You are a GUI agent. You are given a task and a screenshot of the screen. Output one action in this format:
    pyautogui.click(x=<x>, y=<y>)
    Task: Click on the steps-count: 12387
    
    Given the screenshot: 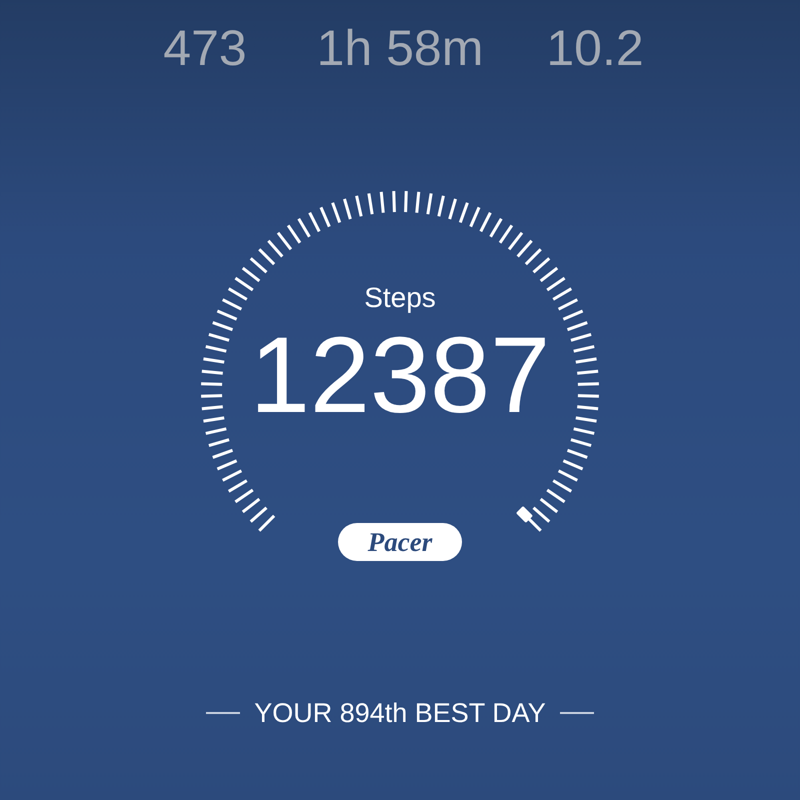 What is the action you would take?
    pyautogui.click(x=400, y=375)
    